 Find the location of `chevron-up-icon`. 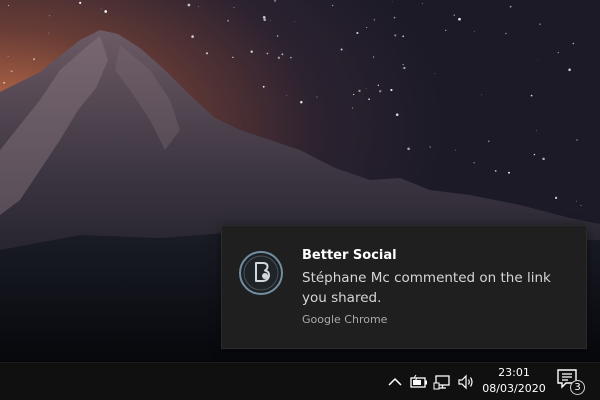

chevron-up-icon is located at coordinates (395, 382).